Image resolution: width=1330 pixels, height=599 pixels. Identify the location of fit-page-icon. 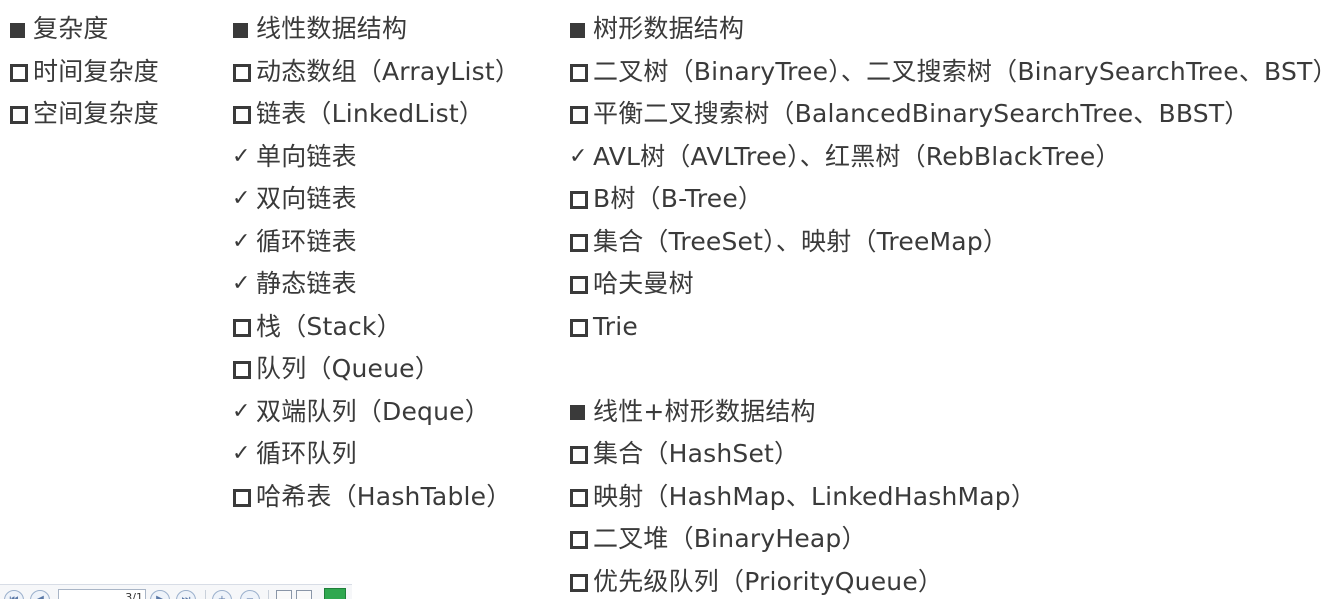
(284, 594).